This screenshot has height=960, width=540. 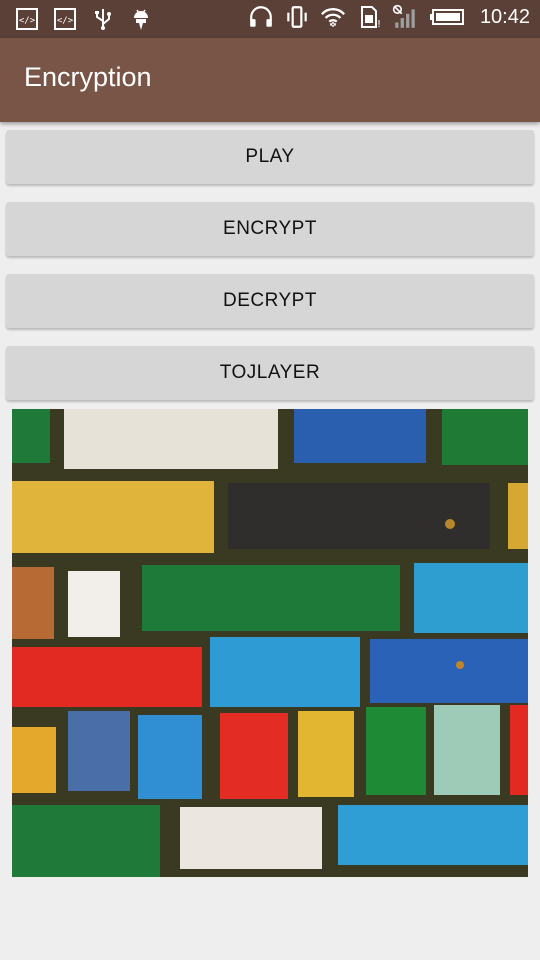 I want to click on decrypt-button: DECRYPT, so click(x=270, y=301).